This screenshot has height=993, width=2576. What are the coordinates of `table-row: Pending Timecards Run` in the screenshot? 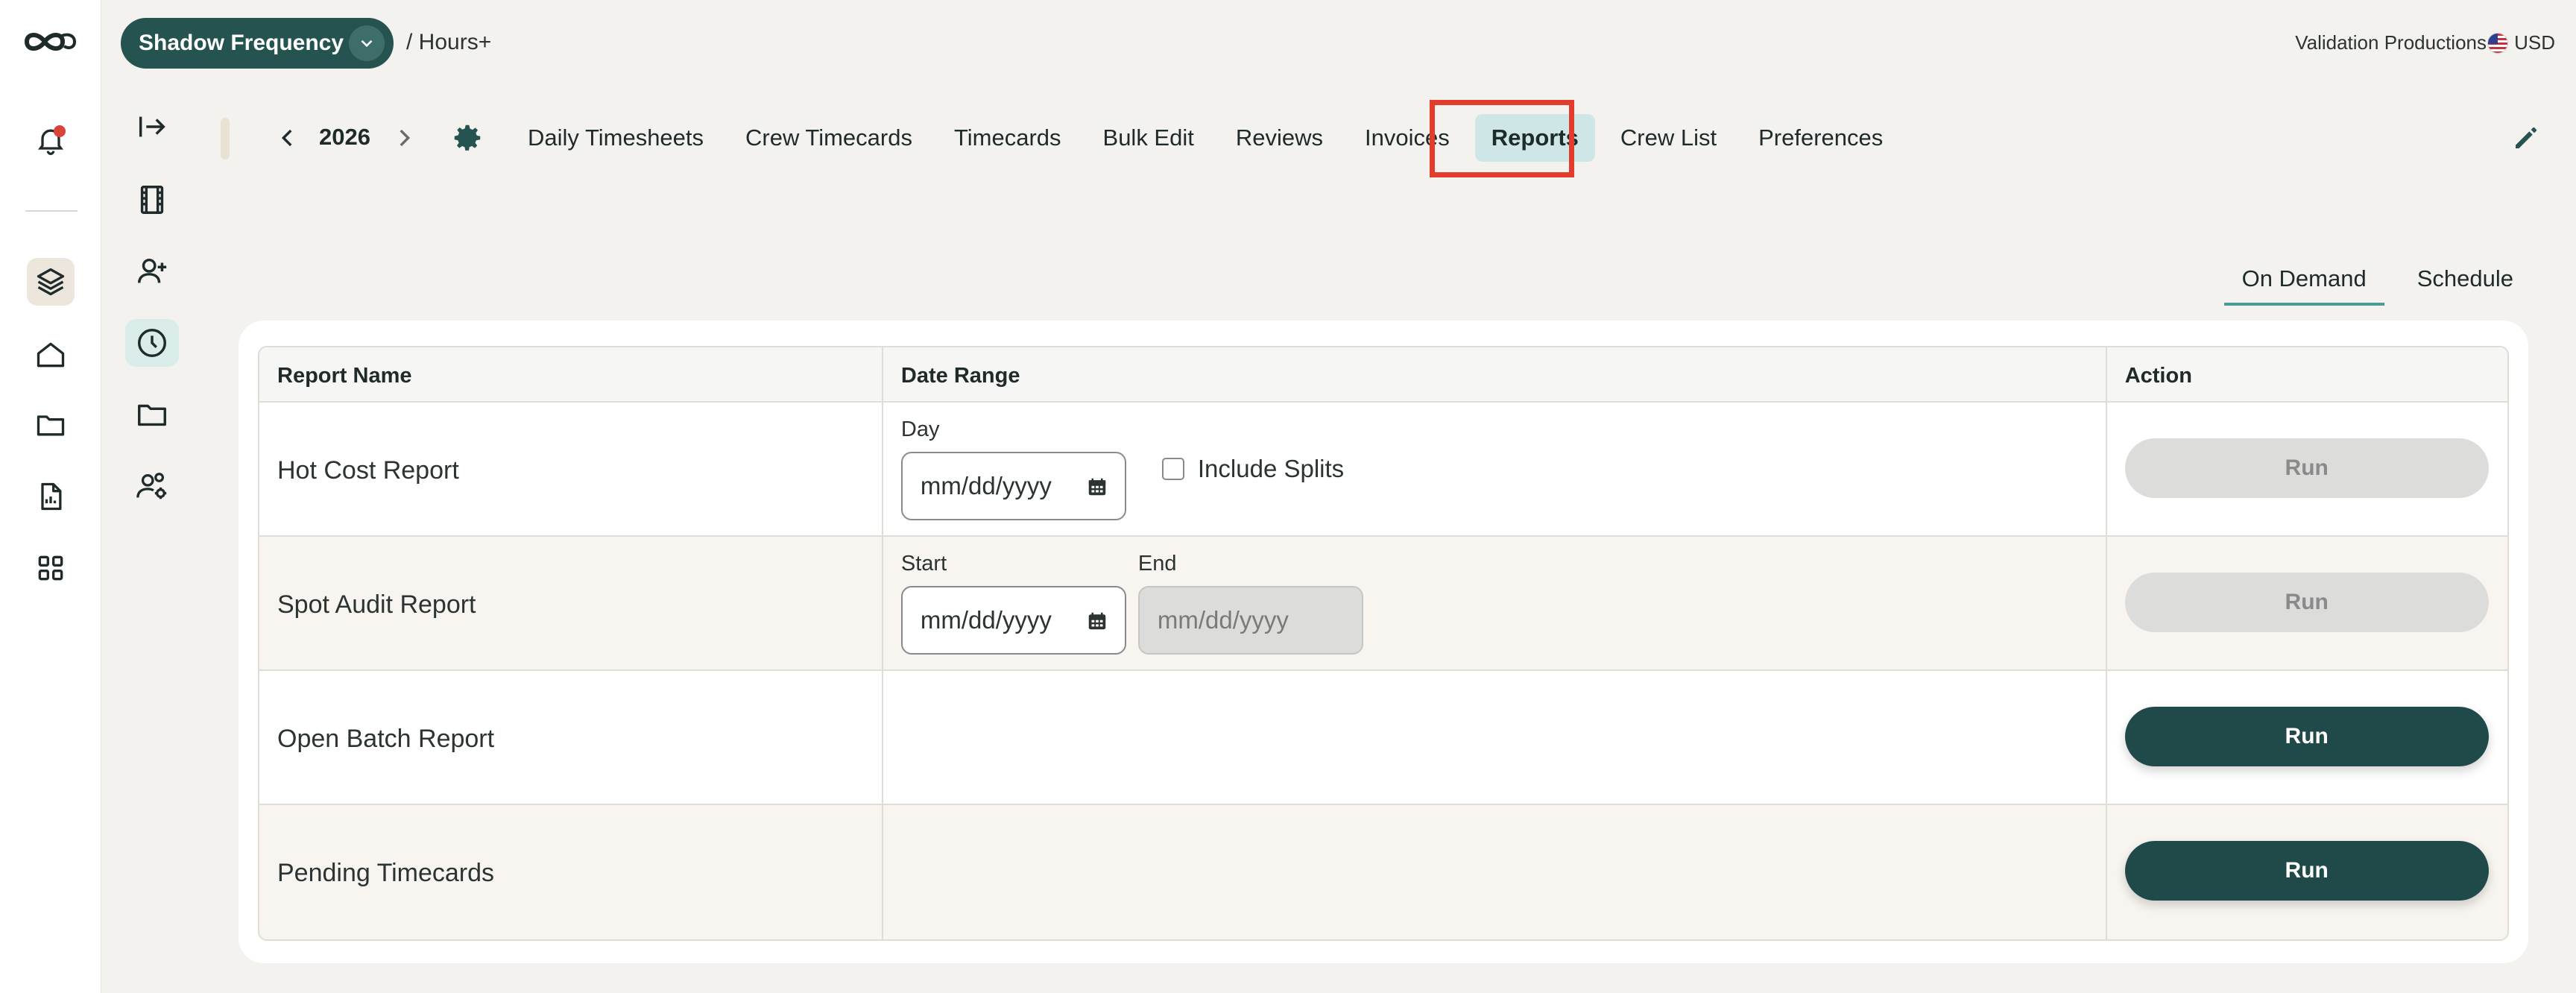 It's located at (1383, 872).